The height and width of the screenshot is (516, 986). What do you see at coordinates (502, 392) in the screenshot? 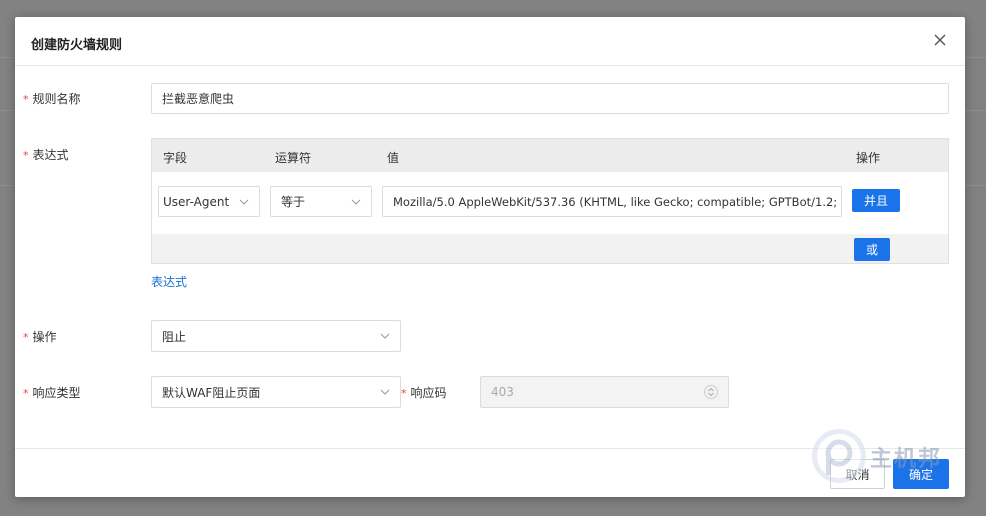
I see `response-code-value: 403` at bounding box center [502, 392].